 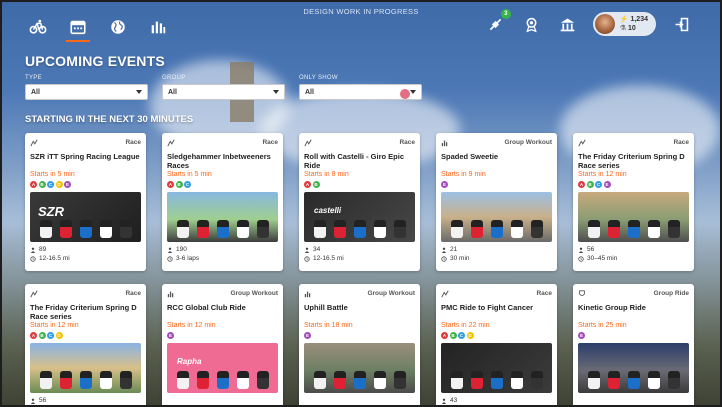 I want to click on event-card-header: Group Ride, so click(x=633, y=293).